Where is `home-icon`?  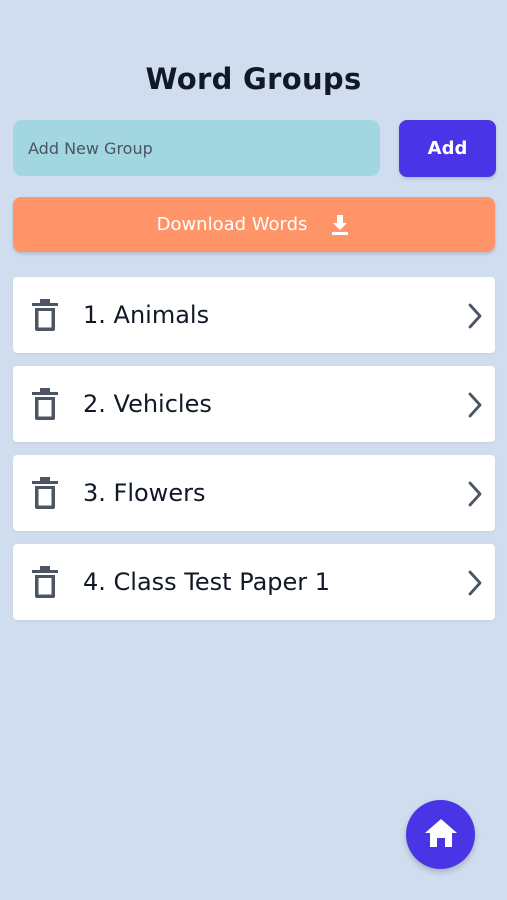 home-icon is located at coordinates (441, 835).